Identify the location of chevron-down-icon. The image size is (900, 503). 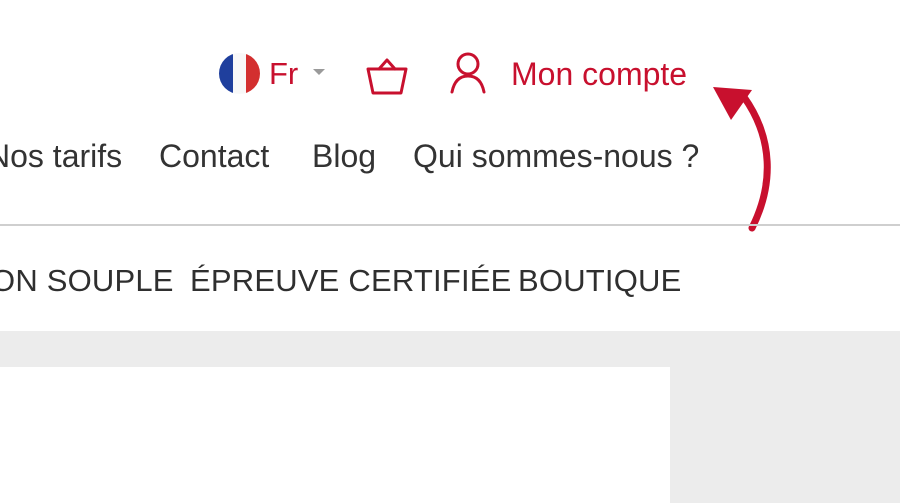
(319, 72).